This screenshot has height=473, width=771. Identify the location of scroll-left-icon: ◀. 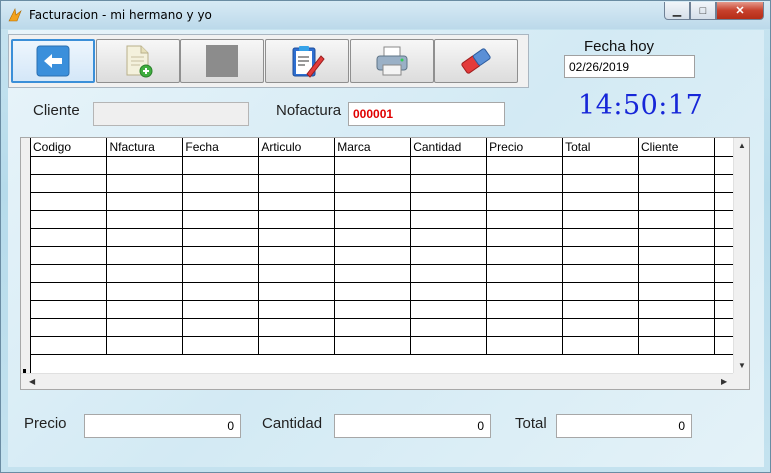
(32, 381).